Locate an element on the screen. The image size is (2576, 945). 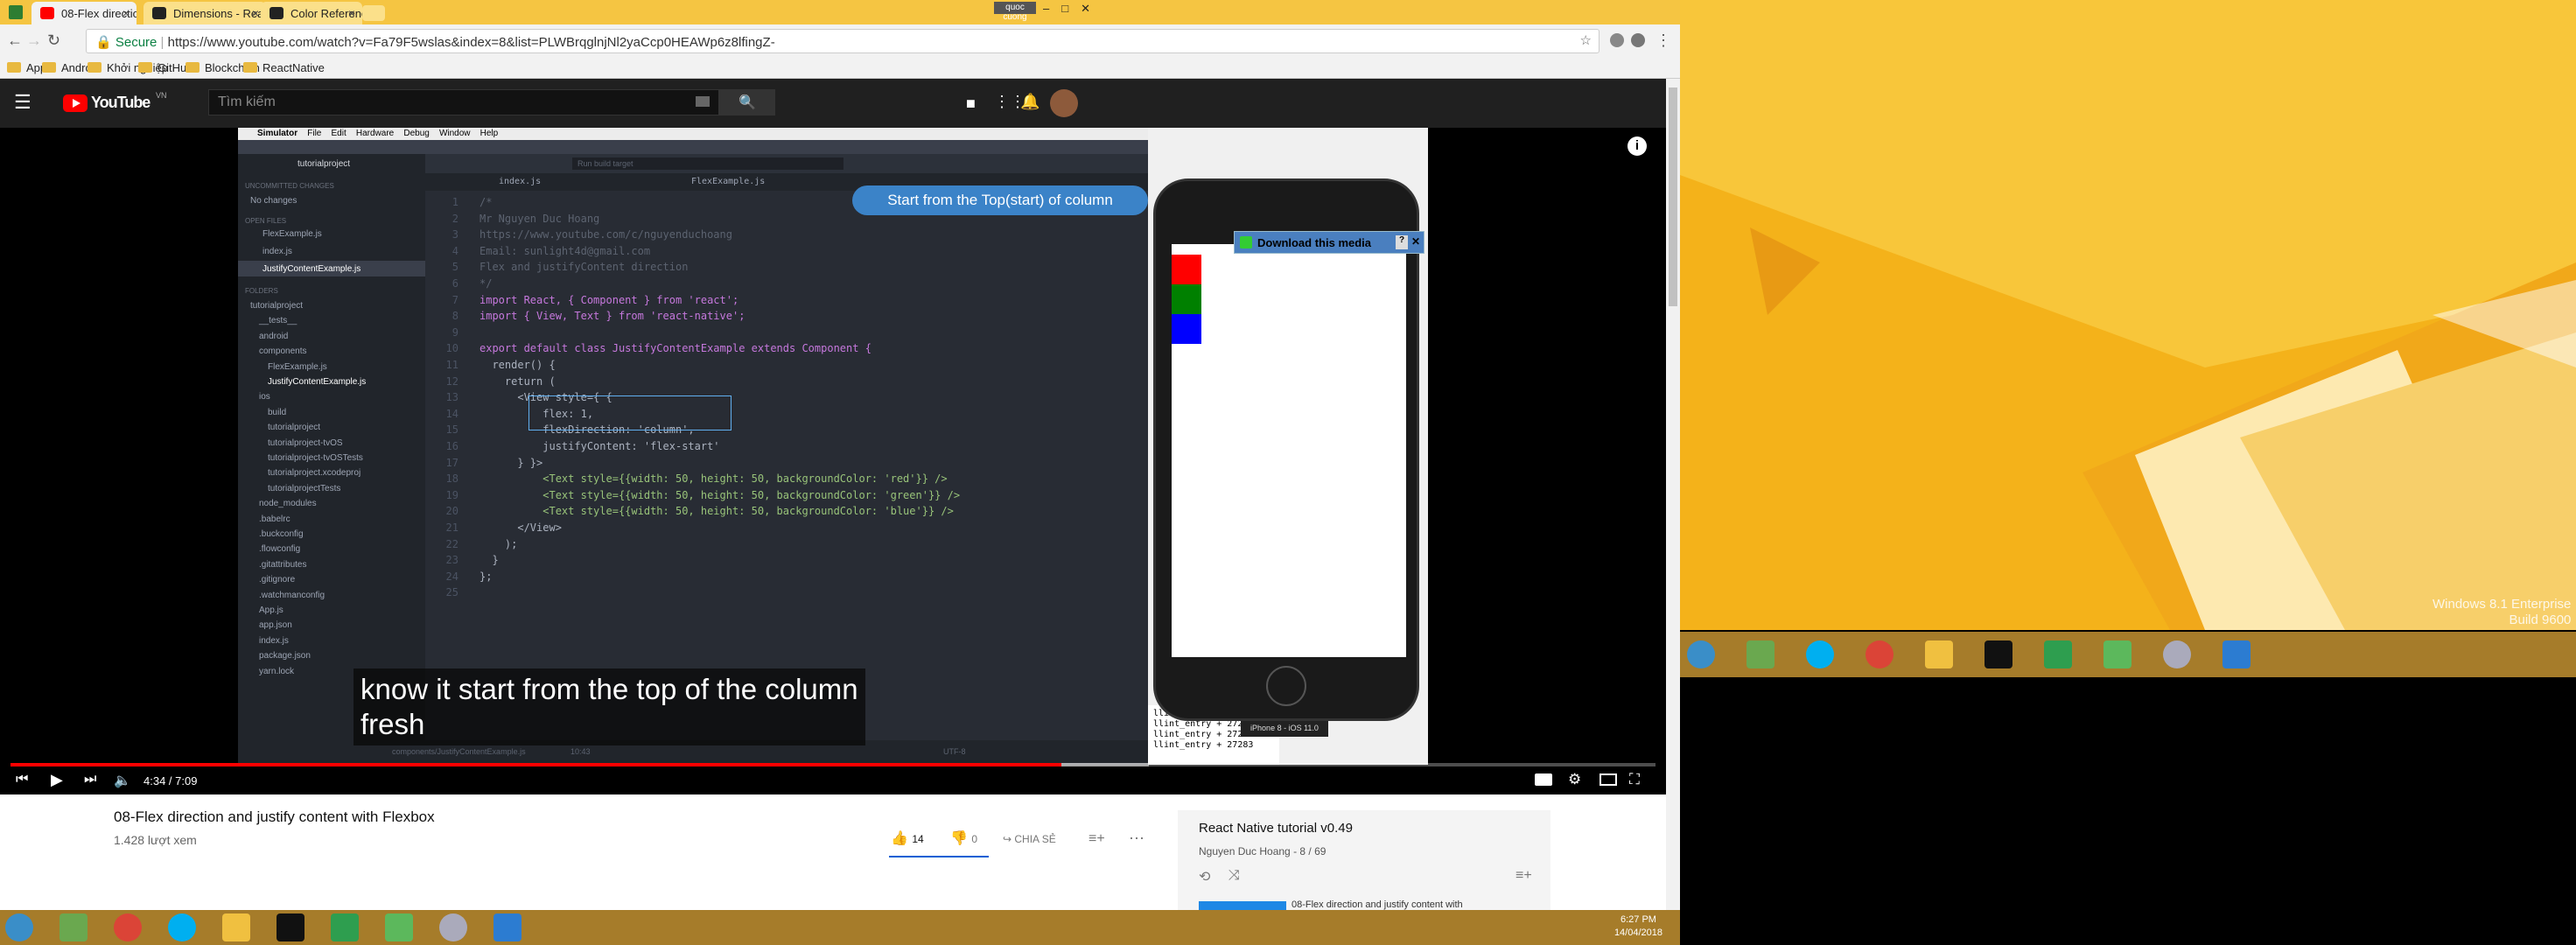
playlist-title: React Native tutorial v0.49 is located at coordinates (1276, 828).